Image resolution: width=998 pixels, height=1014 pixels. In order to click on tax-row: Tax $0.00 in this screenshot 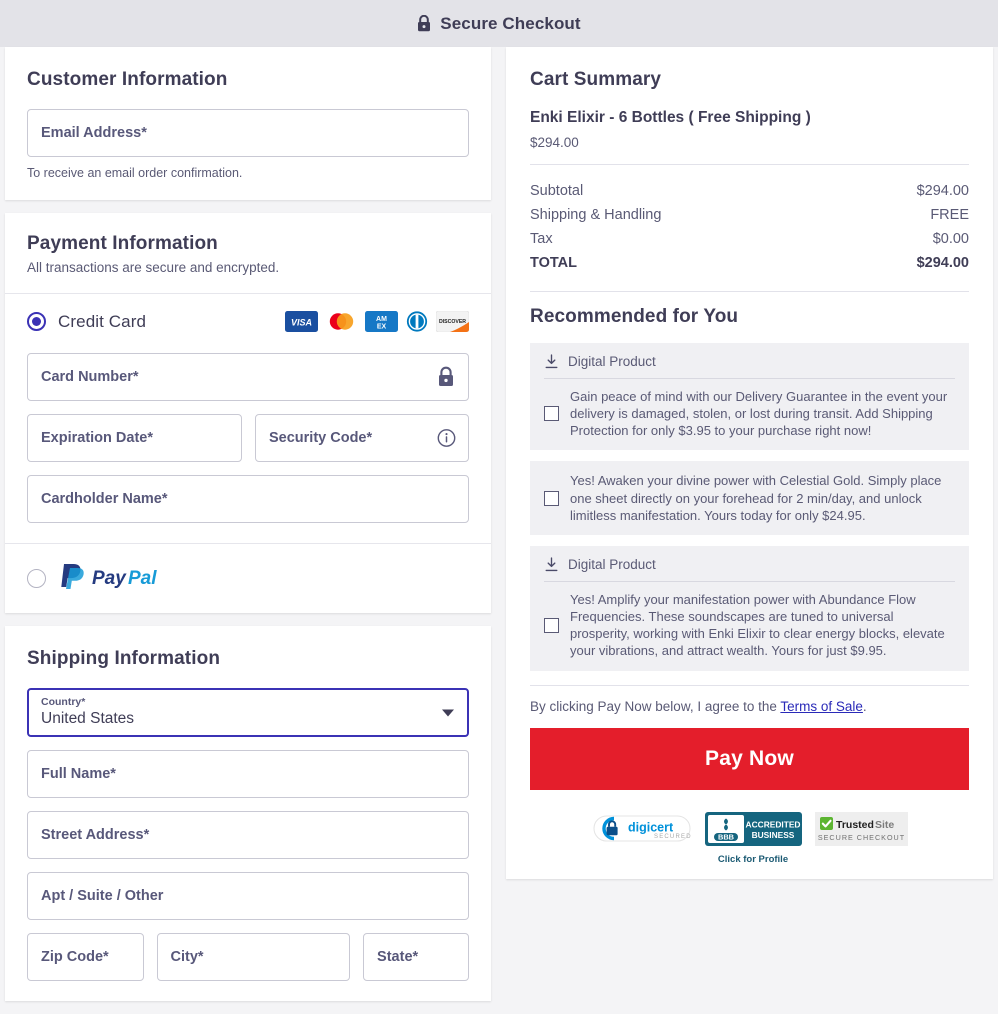, I will do `click(749, 239)`.